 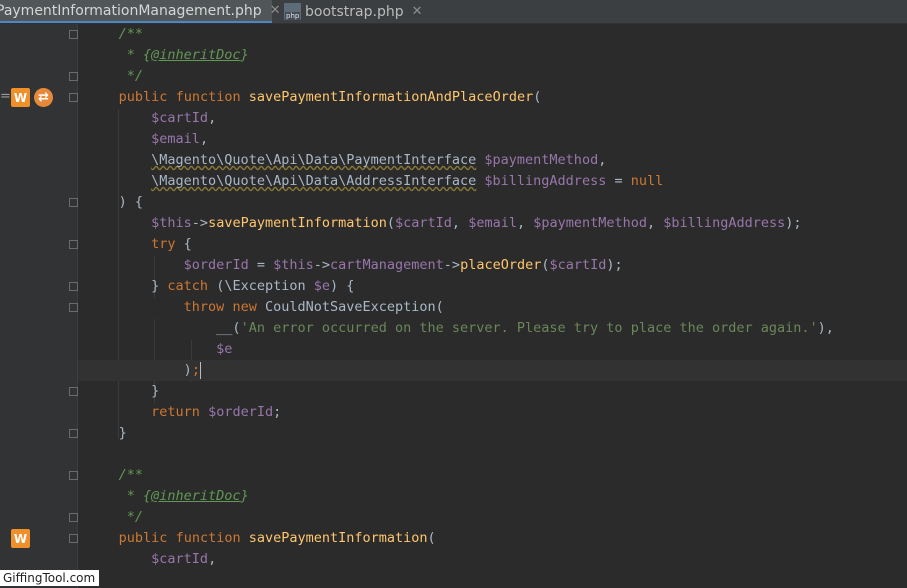 I want to click on tab-bootstrap: php bootstrap.php ✕, so click(x=352, y=11).